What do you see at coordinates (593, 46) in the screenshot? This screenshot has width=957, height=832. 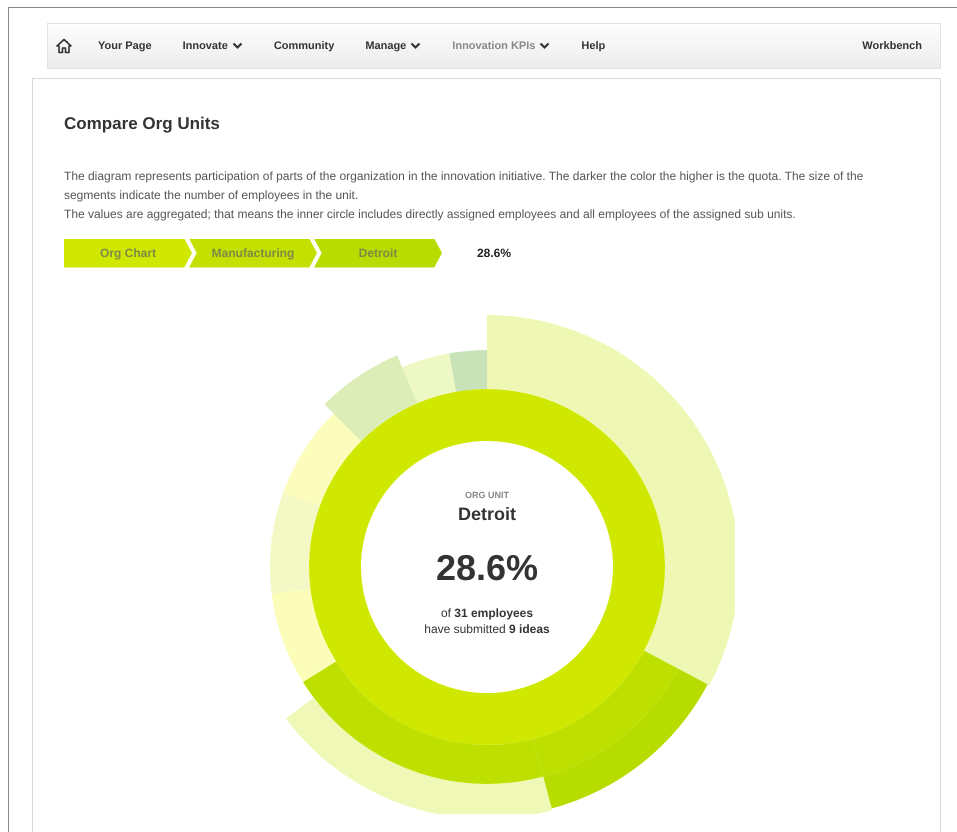 I see `nav-item: Help` at bounding box center [593, 46].